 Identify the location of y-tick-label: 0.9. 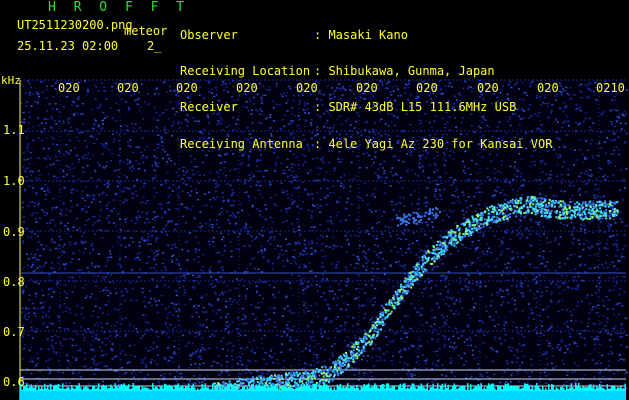
(14, 232).